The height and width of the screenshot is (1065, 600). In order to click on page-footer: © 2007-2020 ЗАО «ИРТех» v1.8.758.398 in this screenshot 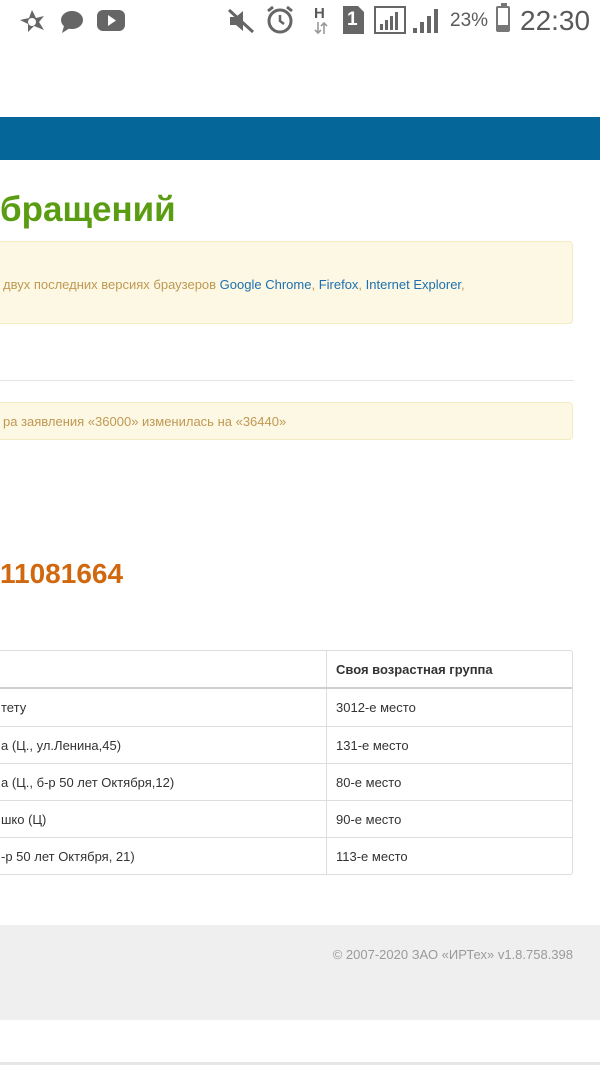, I will do `click(300, 972)`.